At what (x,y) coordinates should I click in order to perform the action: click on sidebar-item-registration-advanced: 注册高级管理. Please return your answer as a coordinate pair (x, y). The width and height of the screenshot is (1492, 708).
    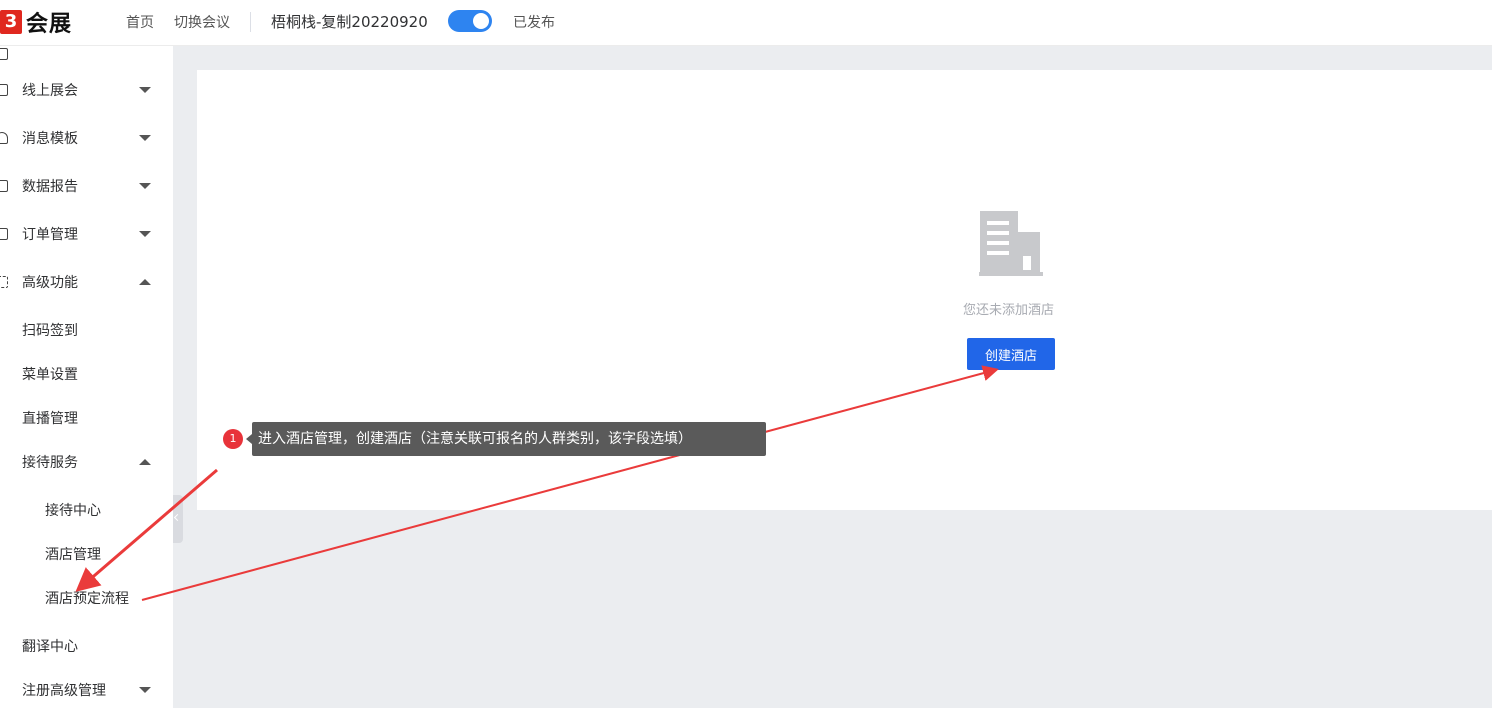
    Looking at the image, I should click on (86, 689).